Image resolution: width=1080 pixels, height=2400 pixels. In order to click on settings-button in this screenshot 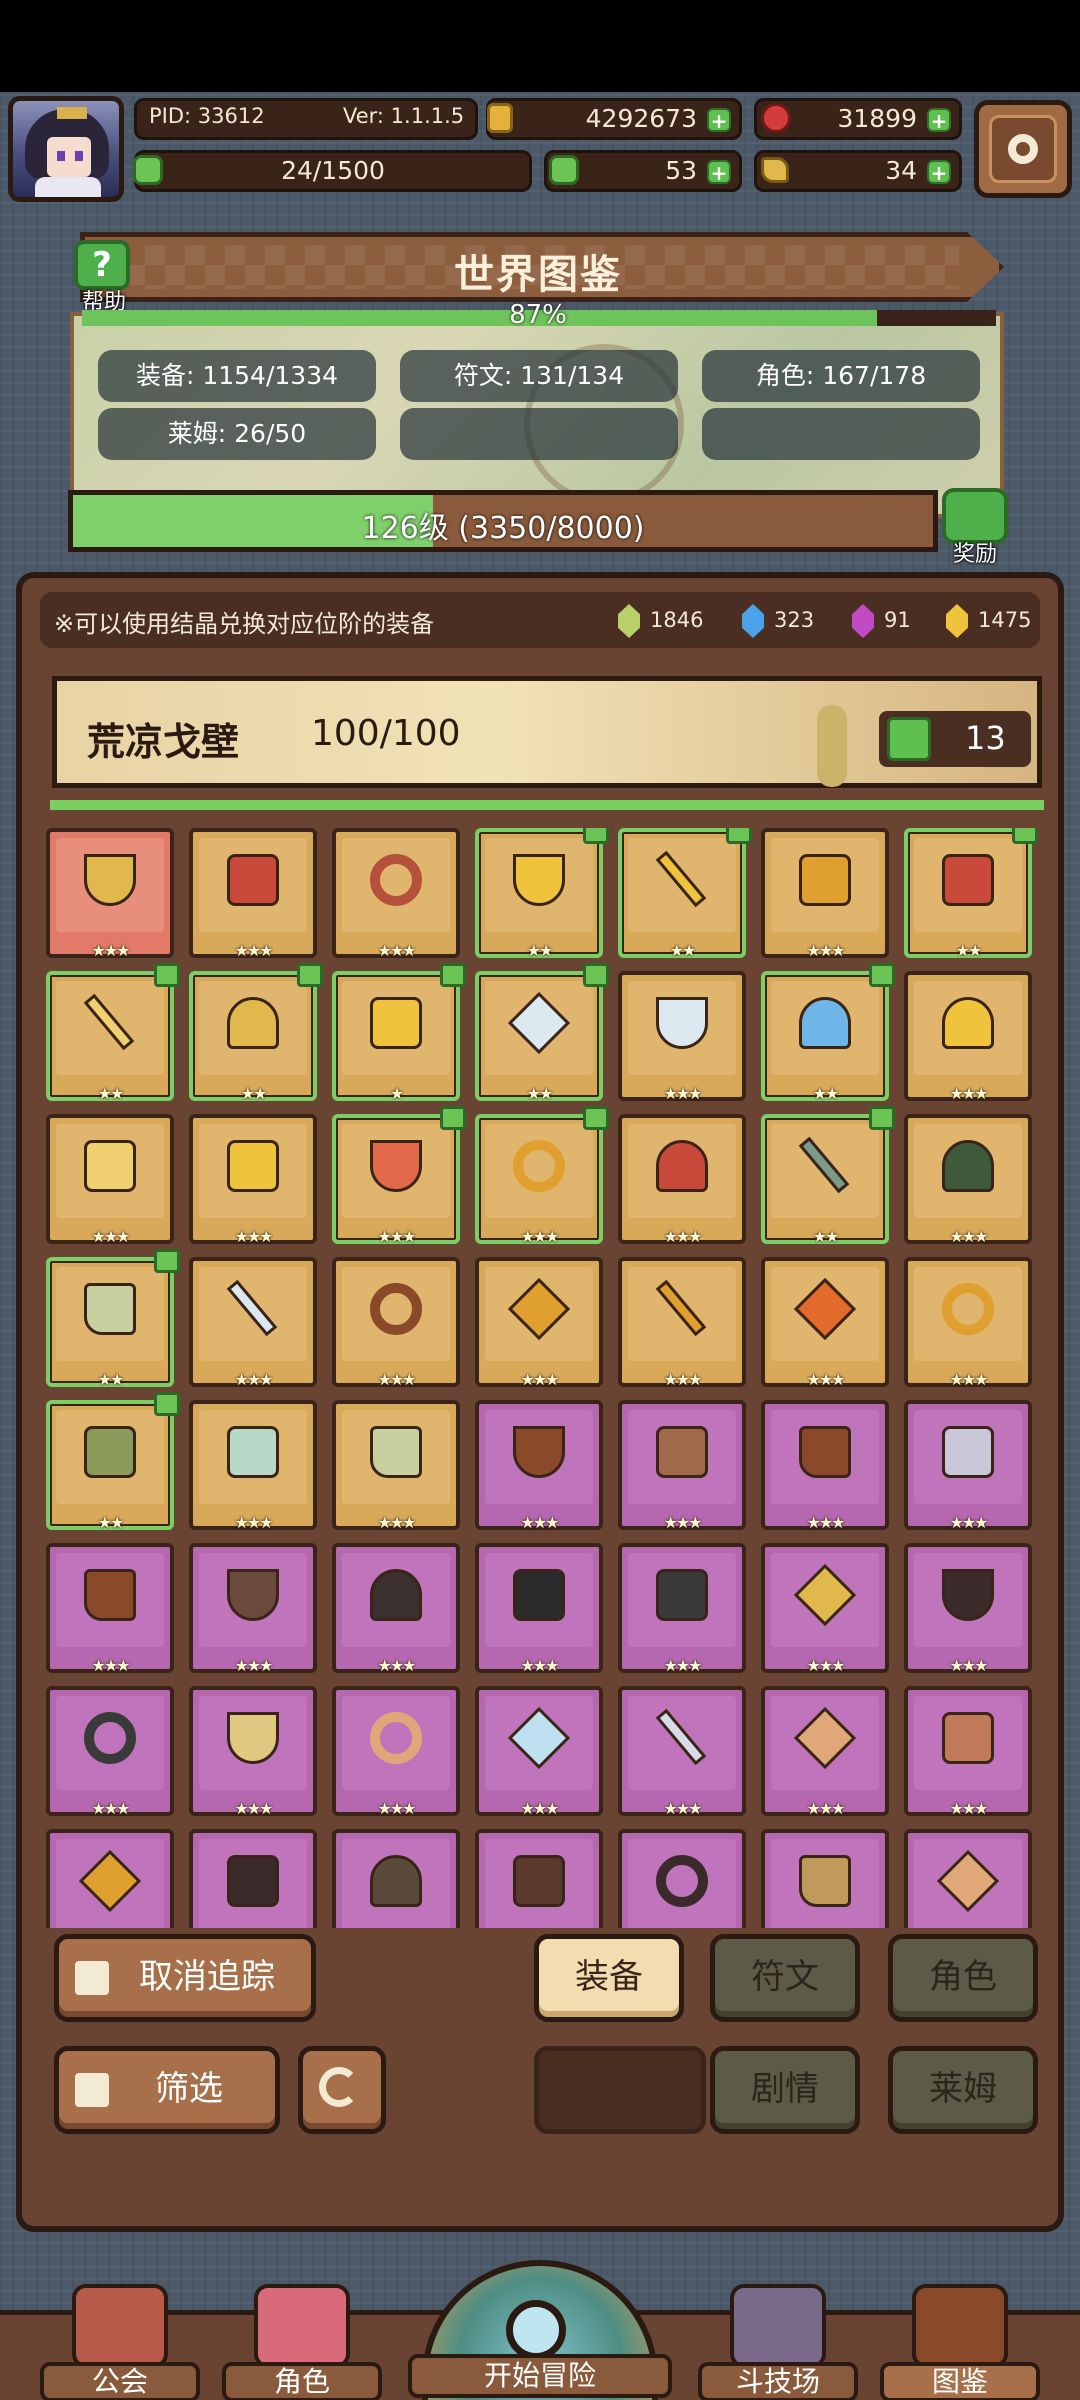, I will do `click(1023, 149)`.